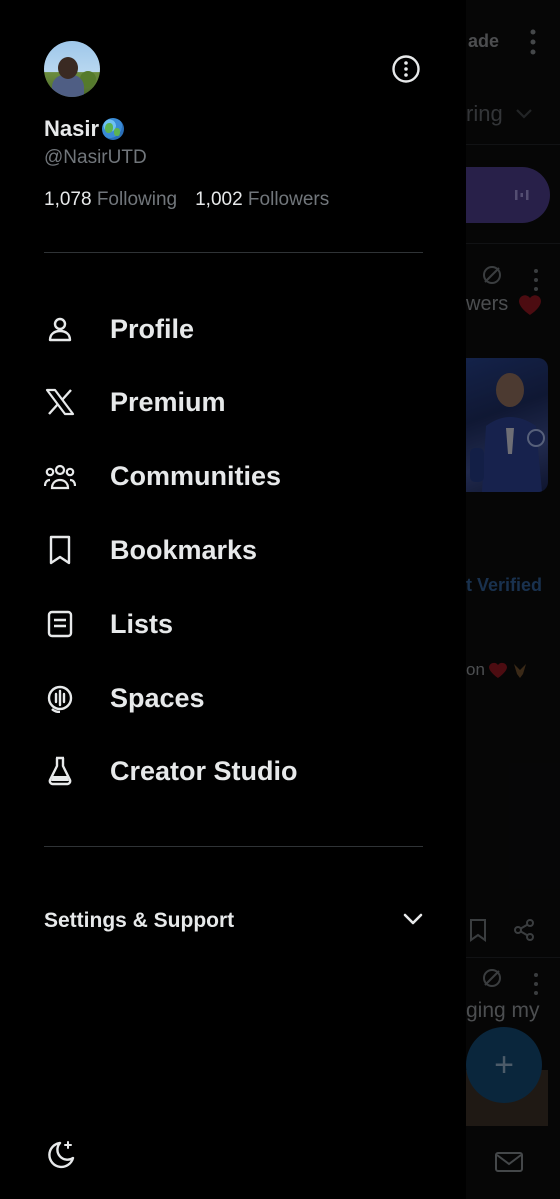 The image size is (560, 1199). I want to click on display-name-text: Nasir, so click(72, 128).